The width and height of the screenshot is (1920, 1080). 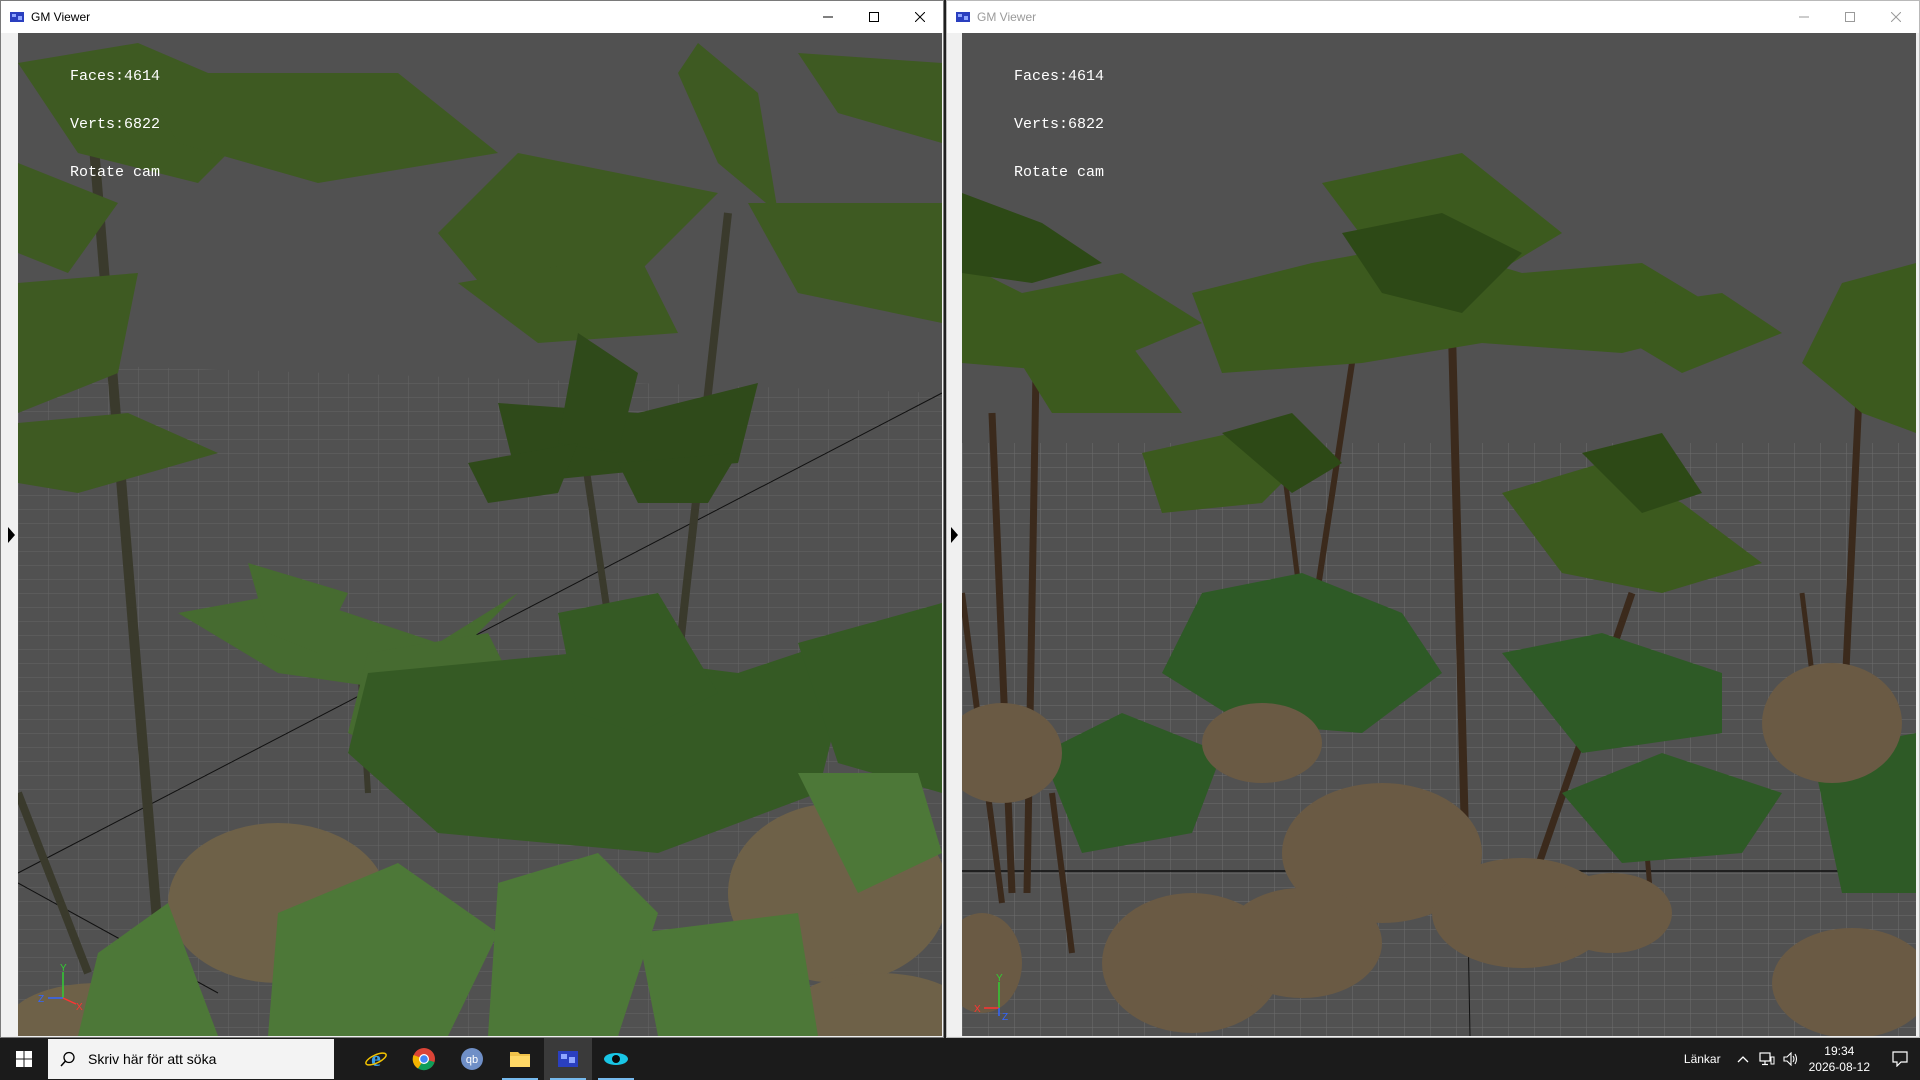 I want to click on axis-gizmo: Y Z X, so click(x=60, y=987).